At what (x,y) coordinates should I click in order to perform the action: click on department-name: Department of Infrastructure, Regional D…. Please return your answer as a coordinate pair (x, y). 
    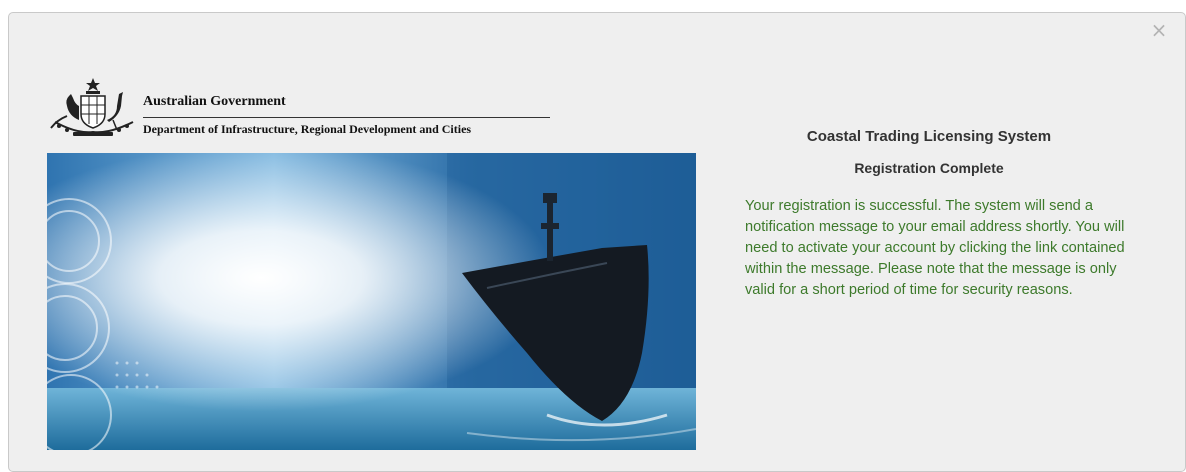
    Looking at the image, I should click on (307, 129).